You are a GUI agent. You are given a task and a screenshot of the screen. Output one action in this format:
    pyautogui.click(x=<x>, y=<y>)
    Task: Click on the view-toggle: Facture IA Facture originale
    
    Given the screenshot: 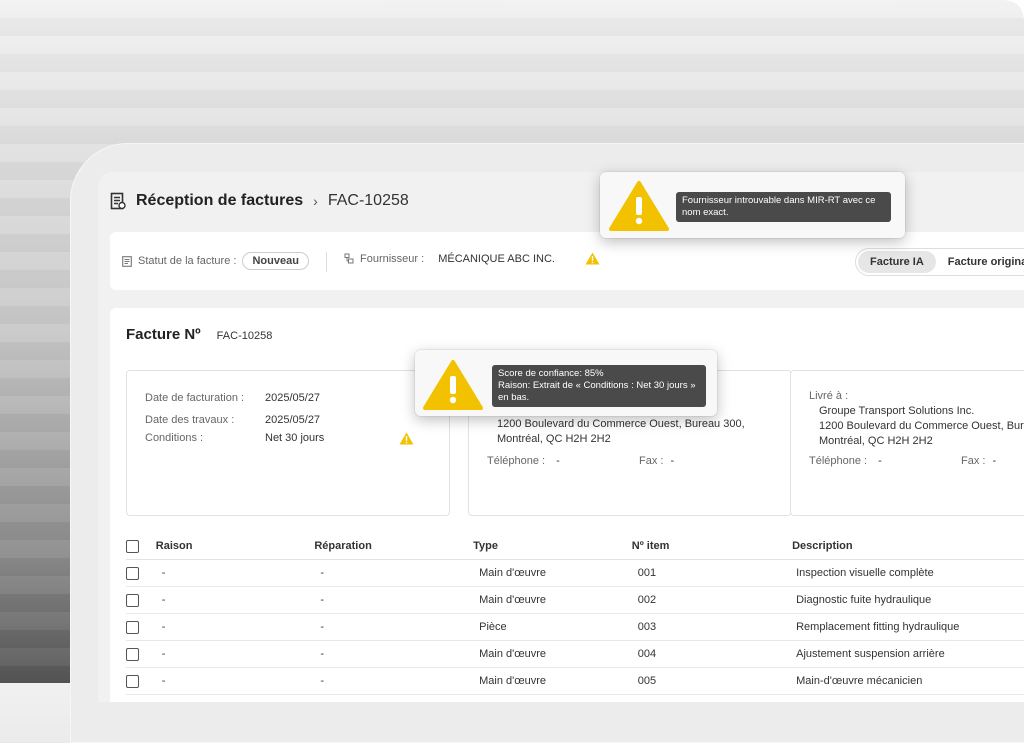 What is the action you would take?
    pyautogui.click(x=939, y=262)
    